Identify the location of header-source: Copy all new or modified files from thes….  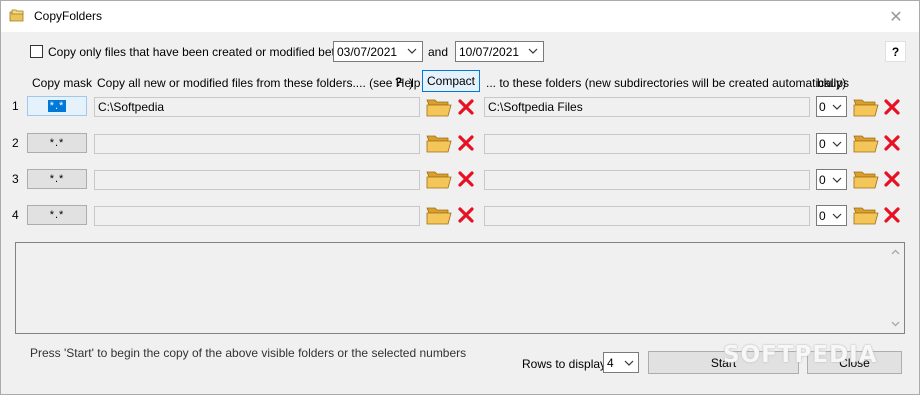
(265, 83).